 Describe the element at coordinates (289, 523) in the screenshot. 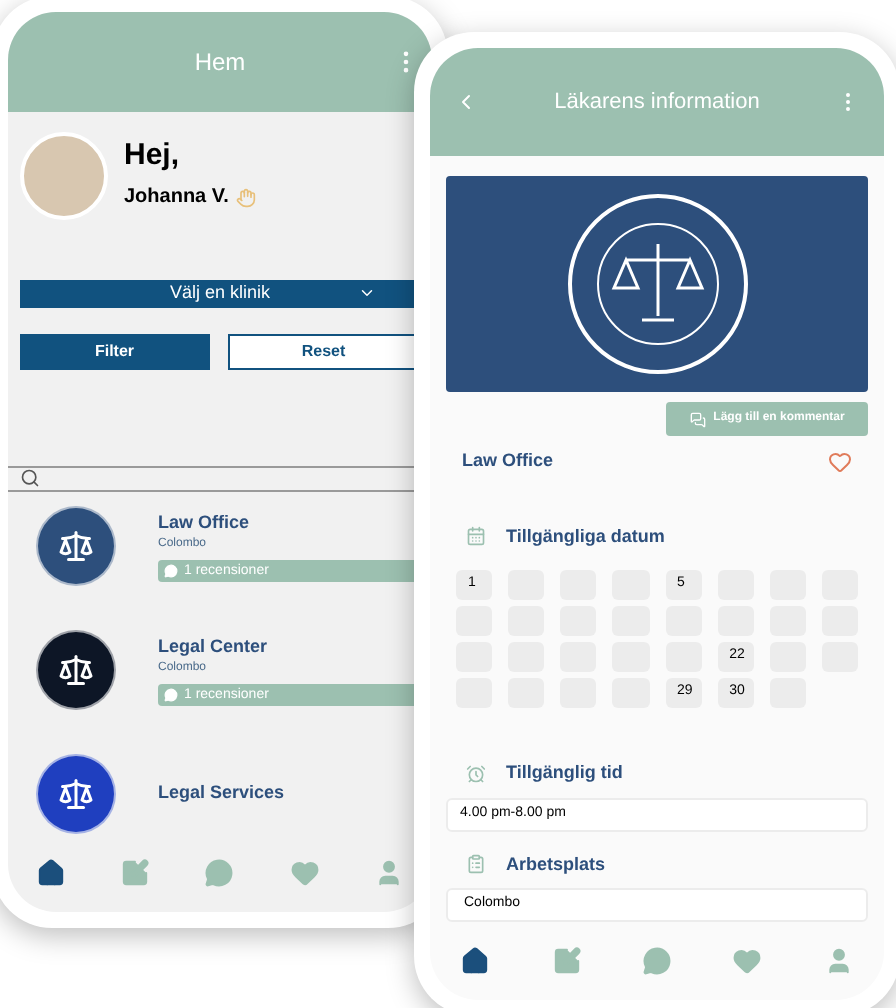

I see `clinic-name: Law Office` at that location.